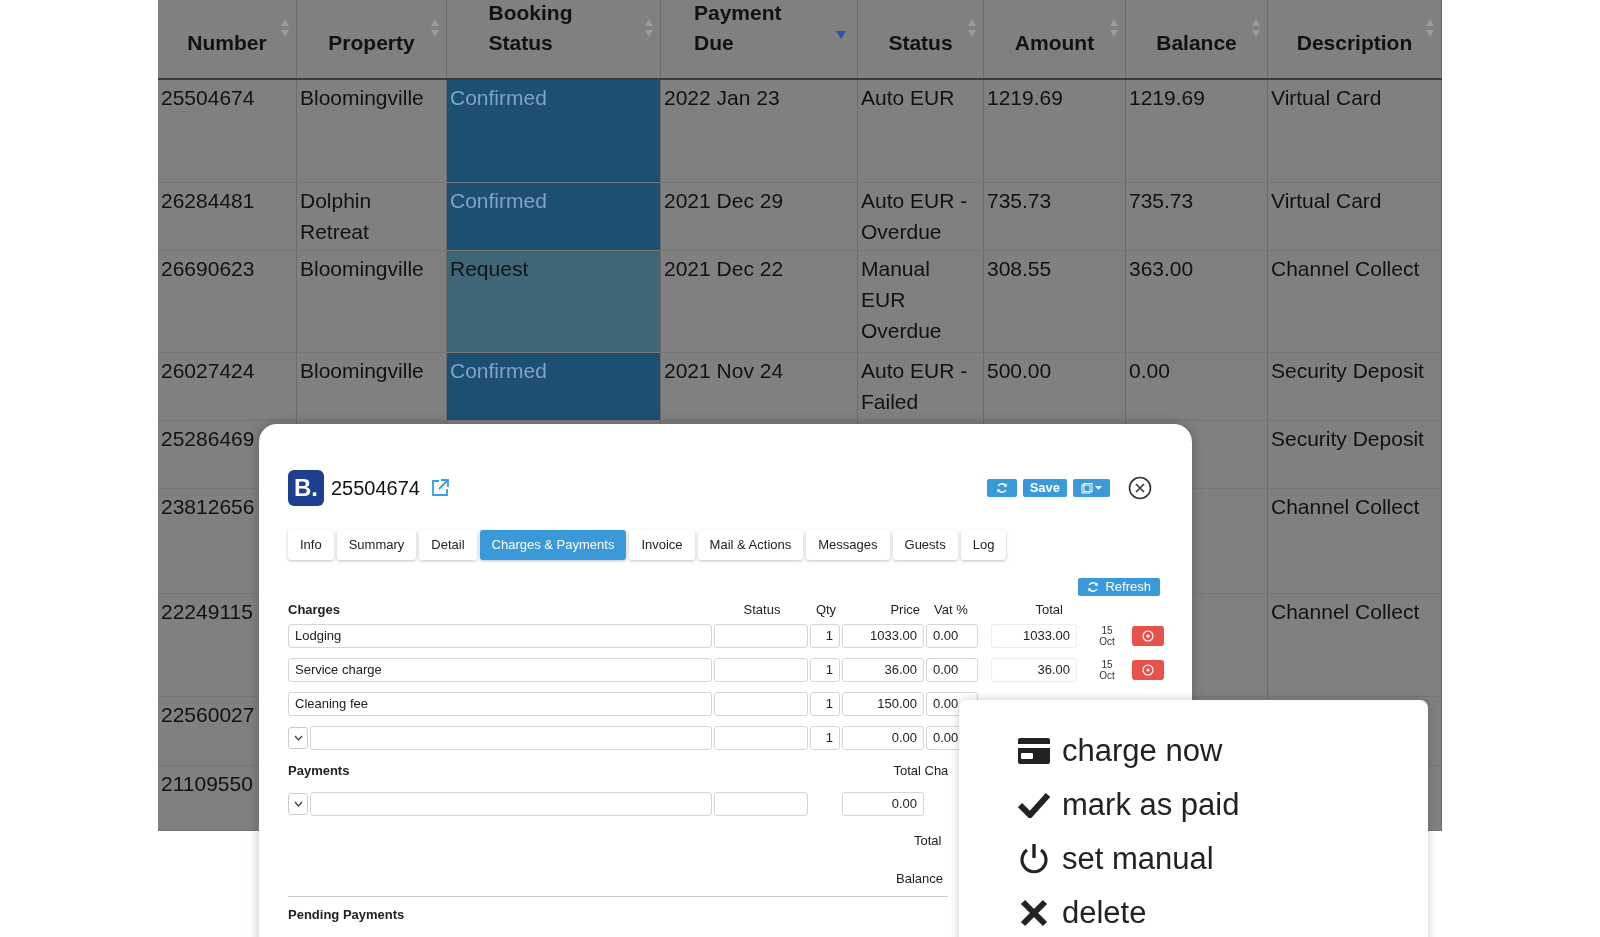 This screenshot has width=1600, height=937. I want to click on table-cell: Auto EUR - Overdue, so click(921, 216).